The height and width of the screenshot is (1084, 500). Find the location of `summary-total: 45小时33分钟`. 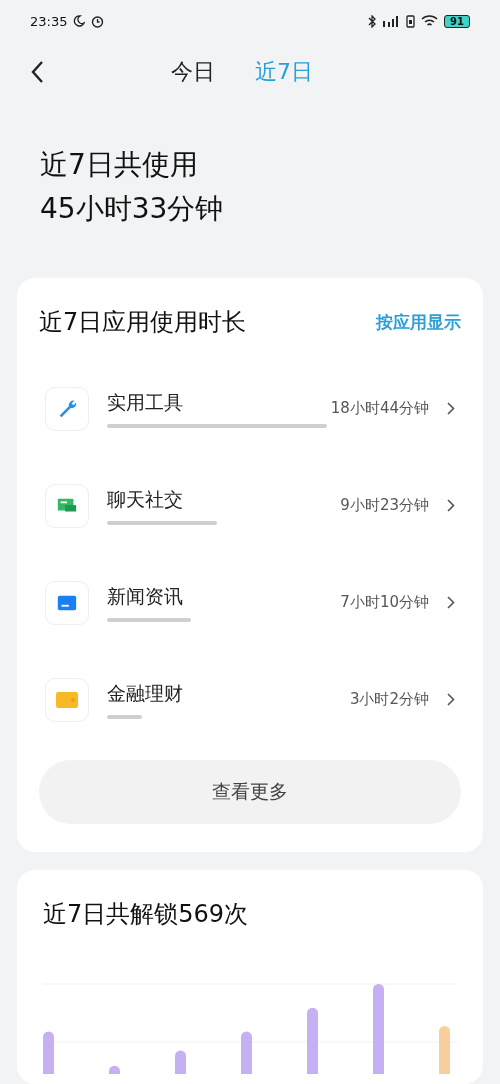

summary-total: 45小时33分钟 is located at coordinates (132, 209).